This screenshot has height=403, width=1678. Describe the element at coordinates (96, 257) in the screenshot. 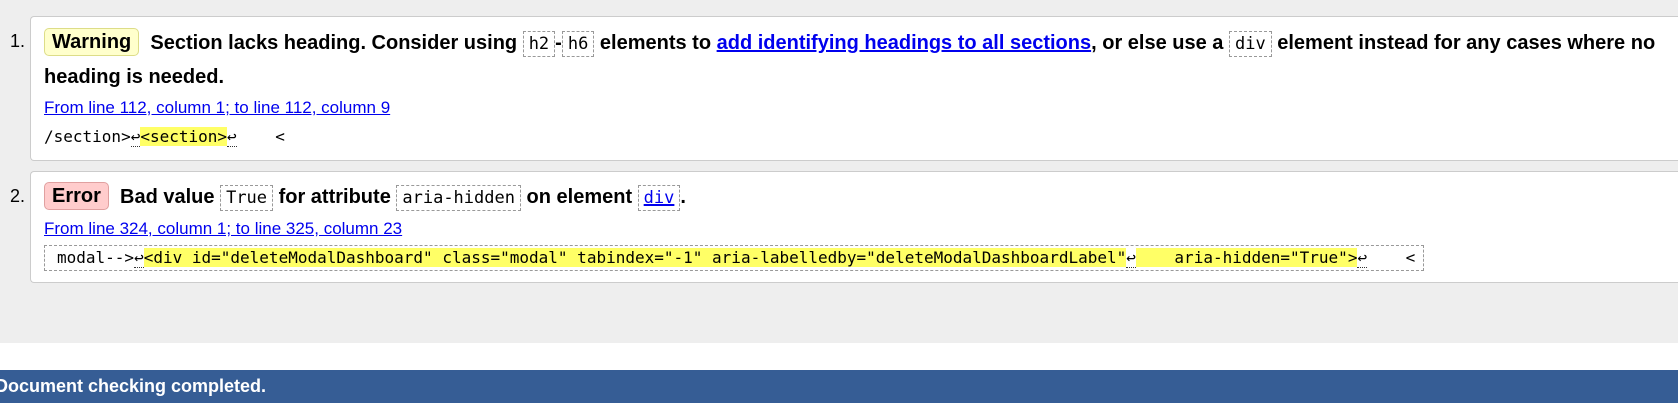

I see `extract-text: modal-->` at that location.